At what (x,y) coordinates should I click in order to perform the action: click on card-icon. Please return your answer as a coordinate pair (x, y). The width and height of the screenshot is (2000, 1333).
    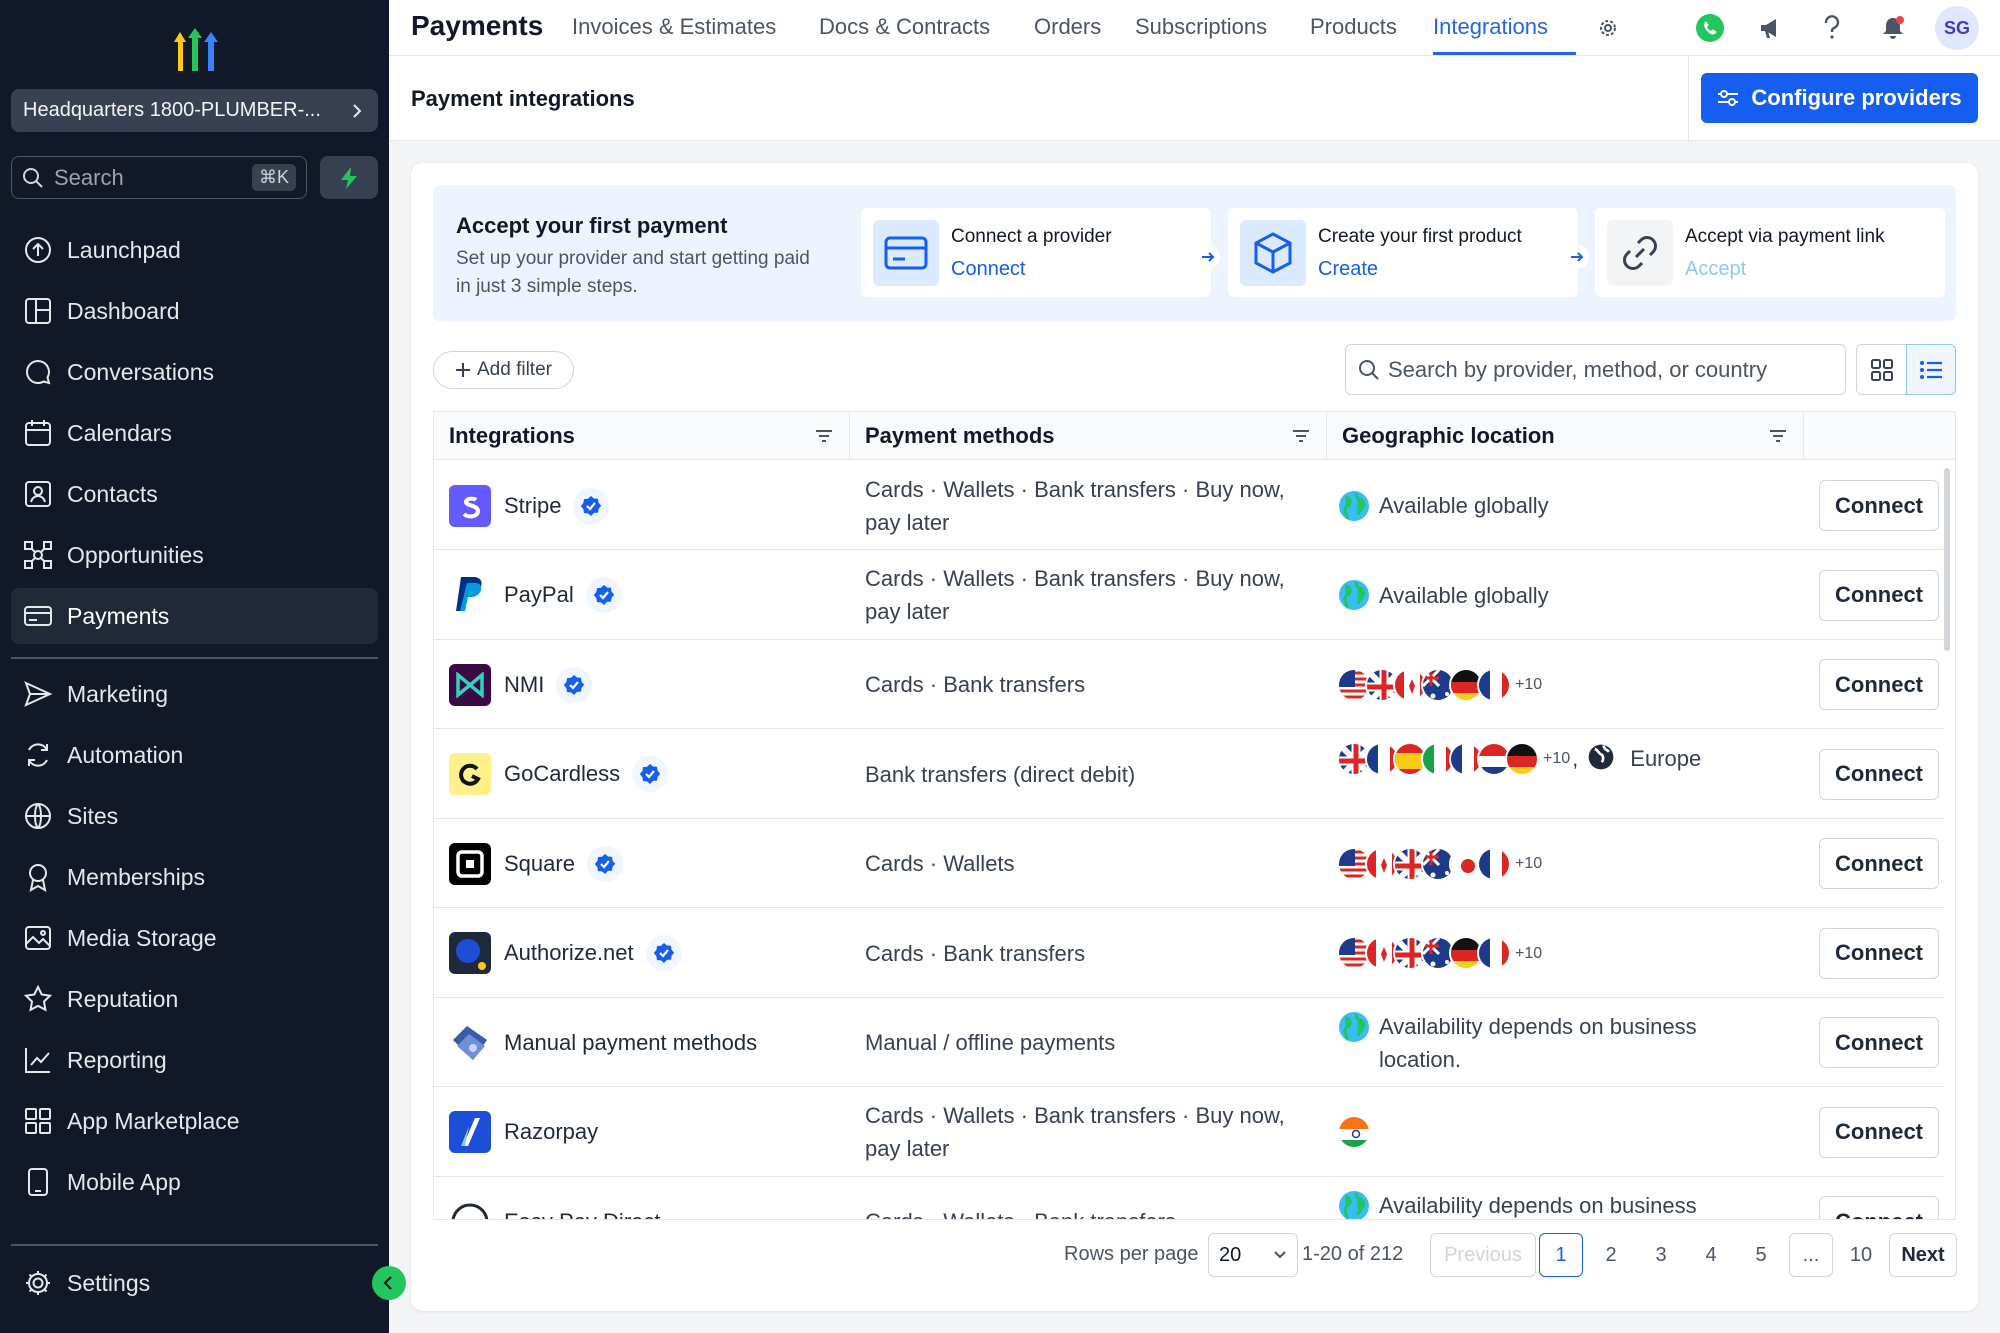
    Looking at the image, I should click on (906, 253).